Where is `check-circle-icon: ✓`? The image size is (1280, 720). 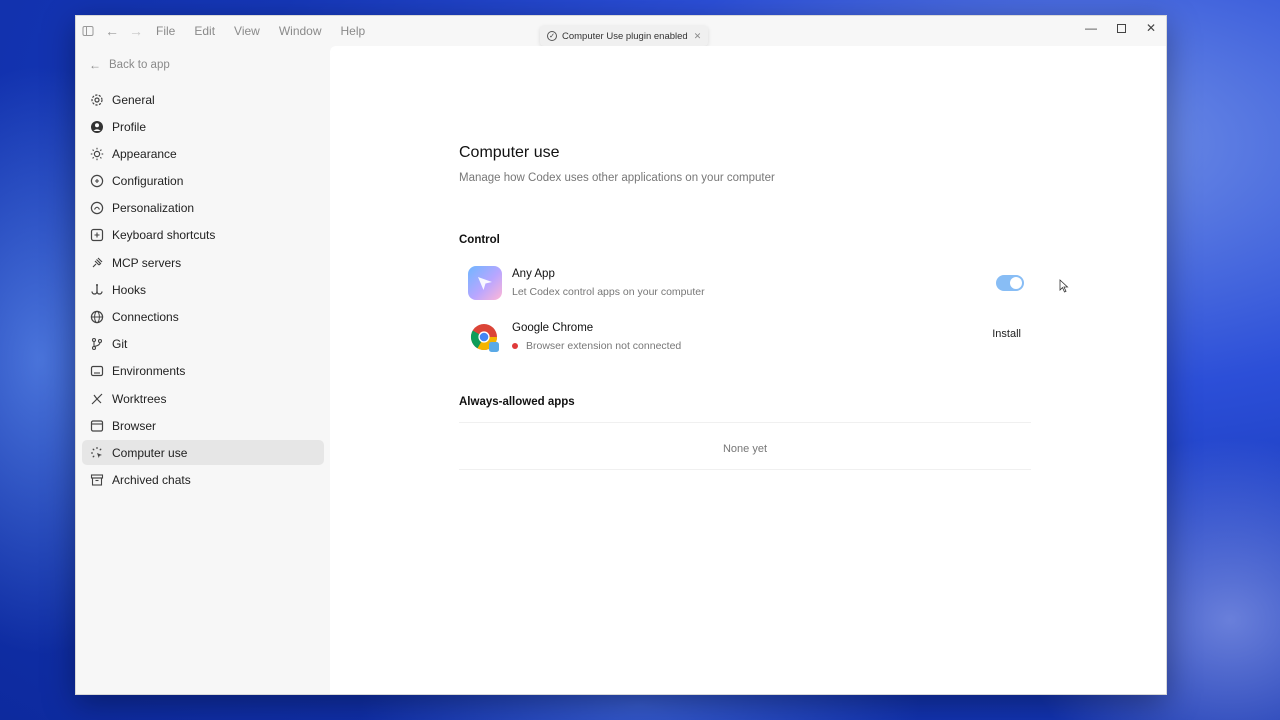
check-circle-icon: ✓ is located at coordinates (552, 36).